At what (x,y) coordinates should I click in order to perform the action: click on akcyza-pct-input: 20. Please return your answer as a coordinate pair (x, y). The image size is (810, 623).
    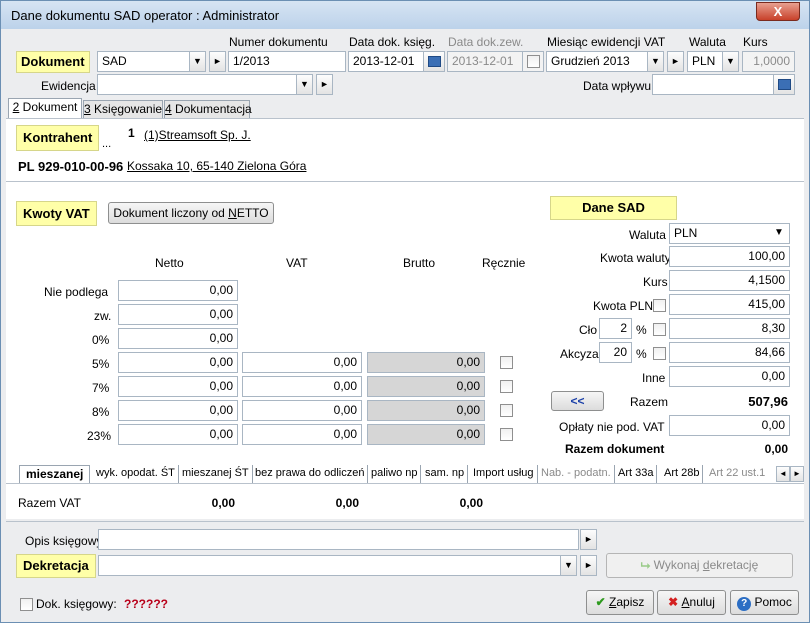
    Looking at the image, I should click on (615, 352).